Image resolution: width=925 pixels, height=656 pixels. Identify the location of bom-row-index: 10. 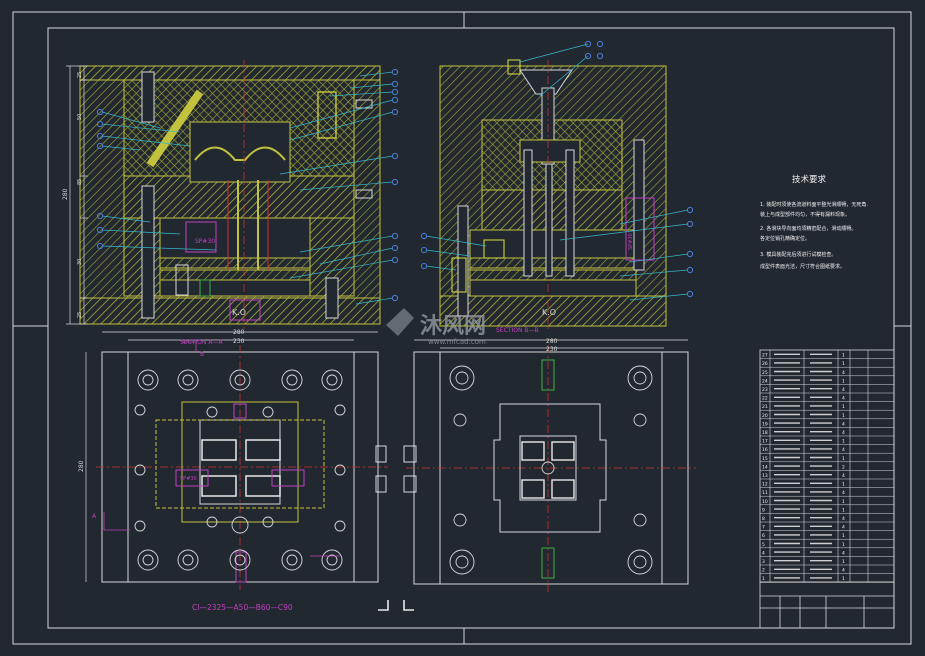
(765, 502).